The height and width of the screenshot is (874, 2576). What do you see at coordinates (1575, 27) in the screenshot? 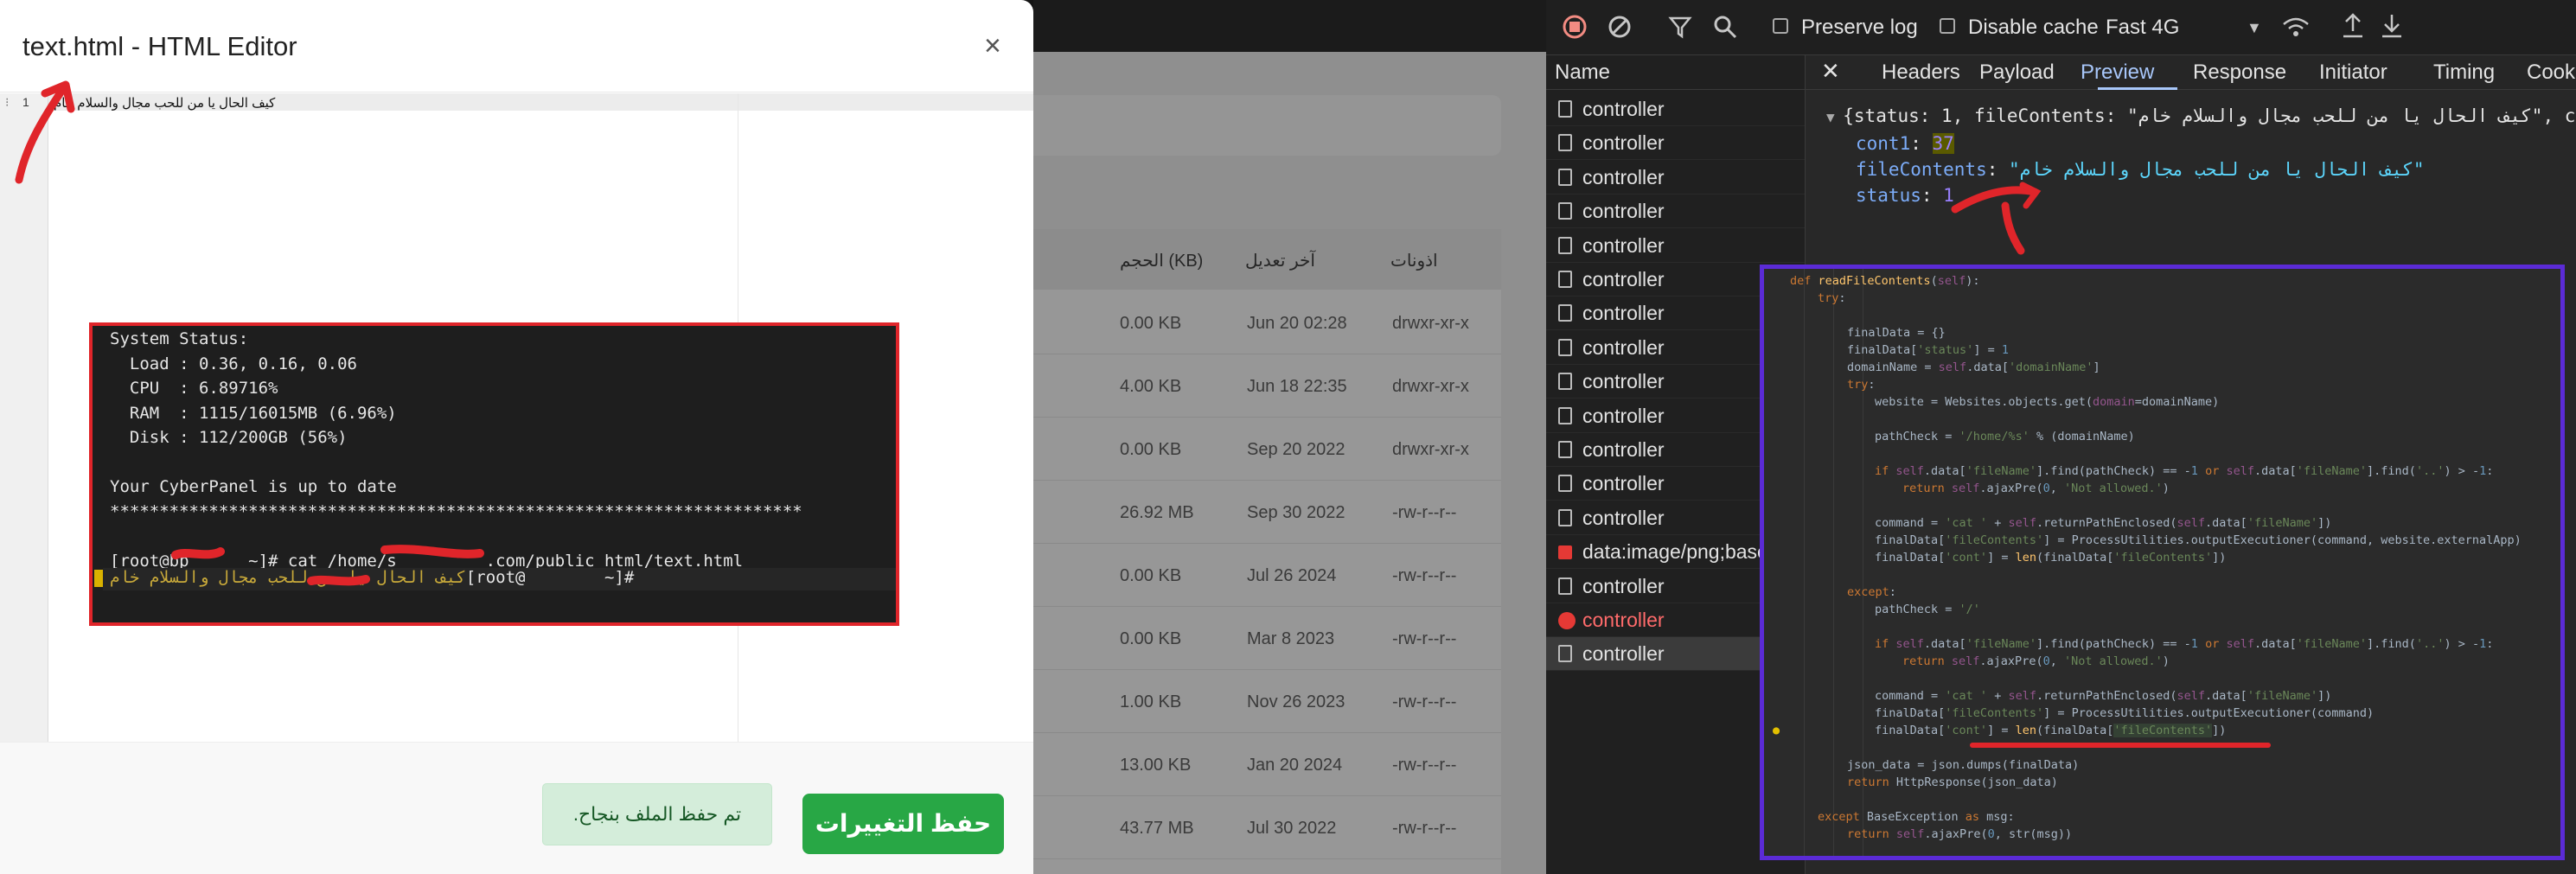
I see `stop-recording-icon` at bounding box center [1575, 27].